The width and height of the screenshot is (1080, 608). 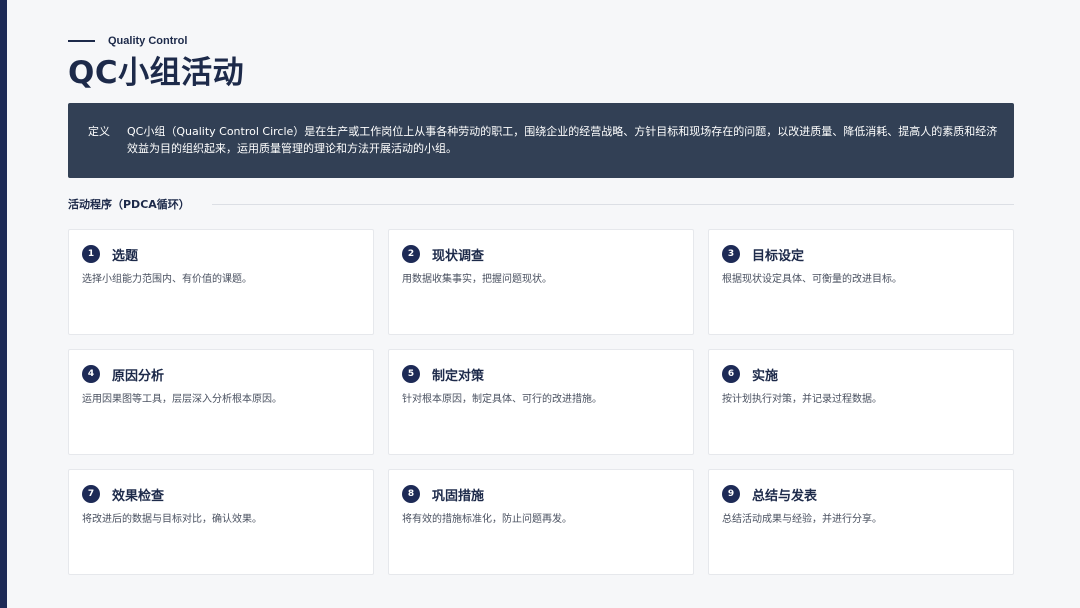 I want to click on section-title: 活动程序（PDCA循环）, so click(x=129, y=204).